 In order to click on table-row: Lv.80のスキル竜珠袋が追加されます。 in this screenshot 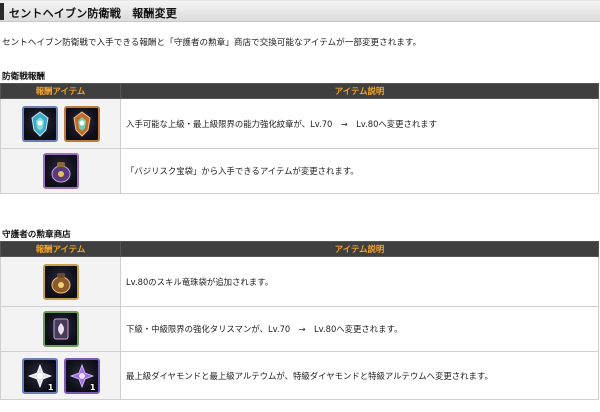, I will do `click(299, 281)`.